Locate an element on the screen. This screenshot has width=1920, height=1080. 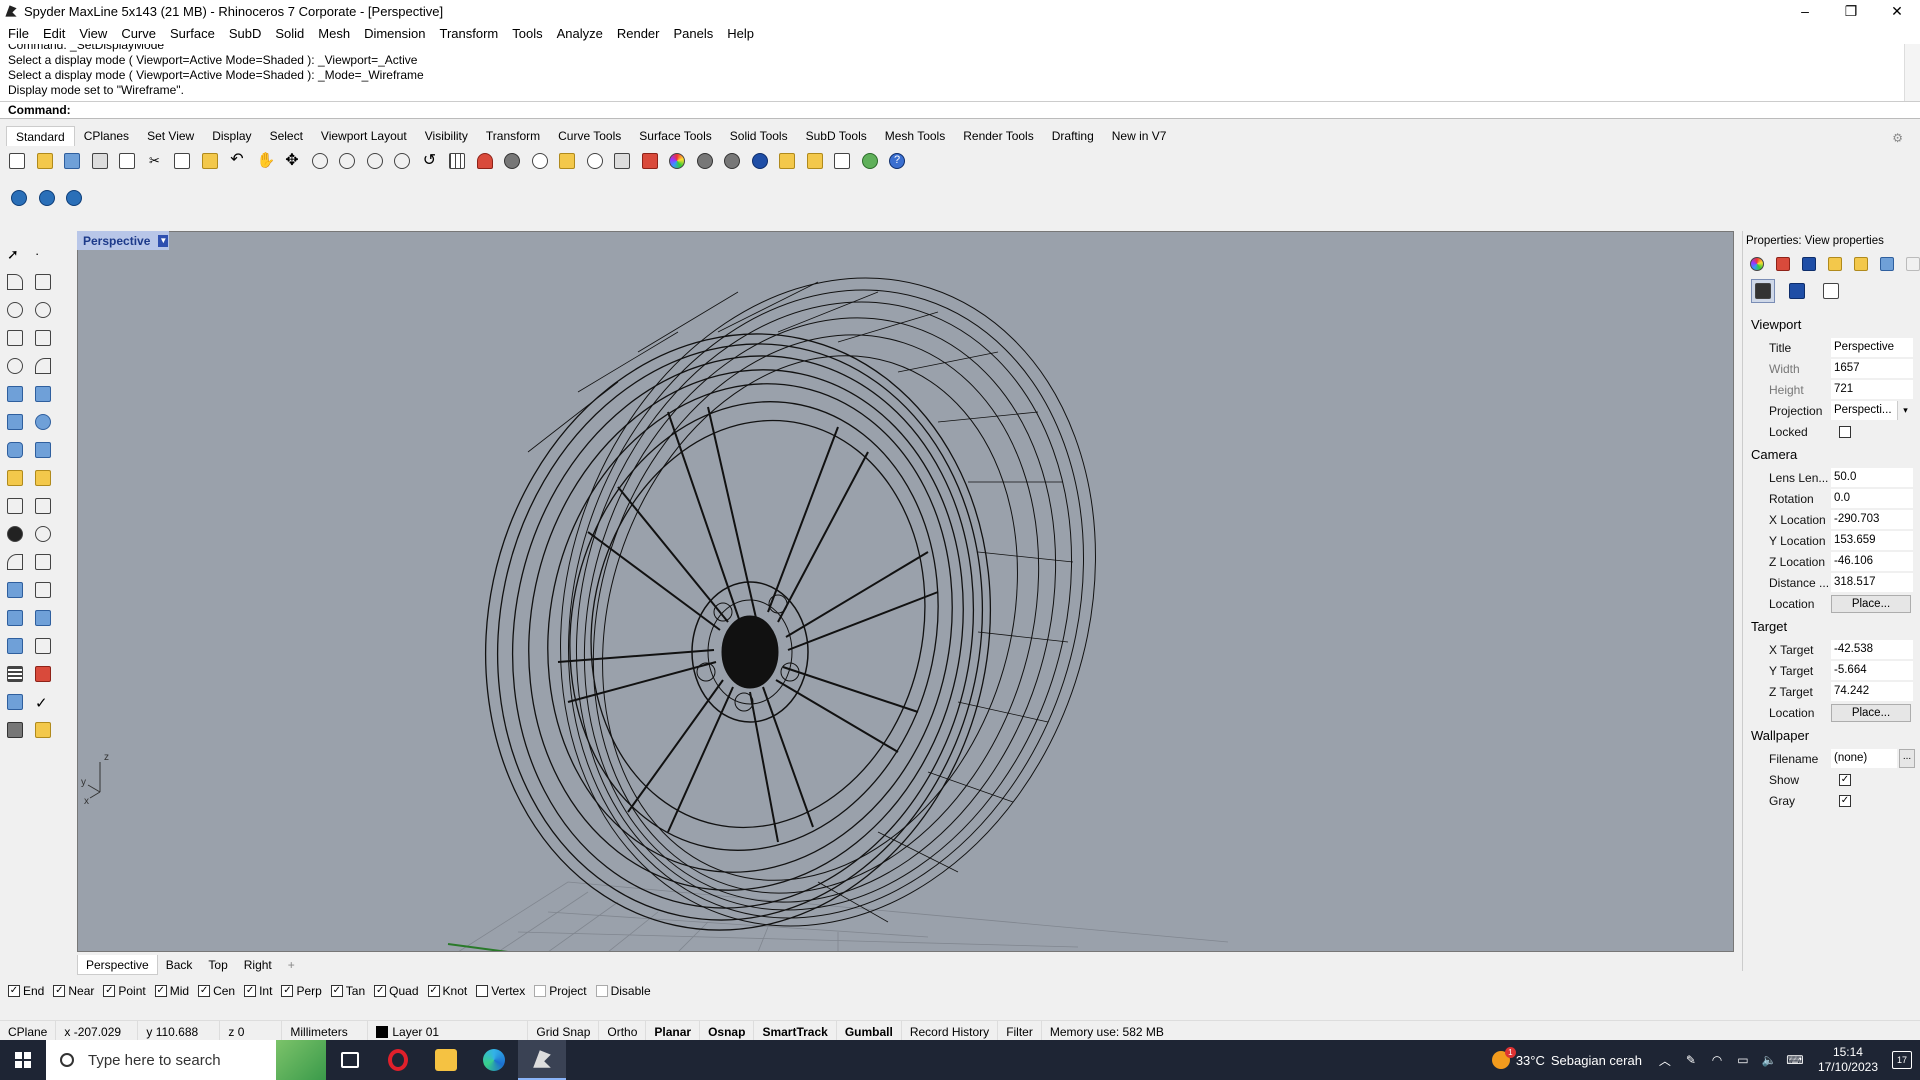
menu-surface: Surface is located at coordinates (192, 33).